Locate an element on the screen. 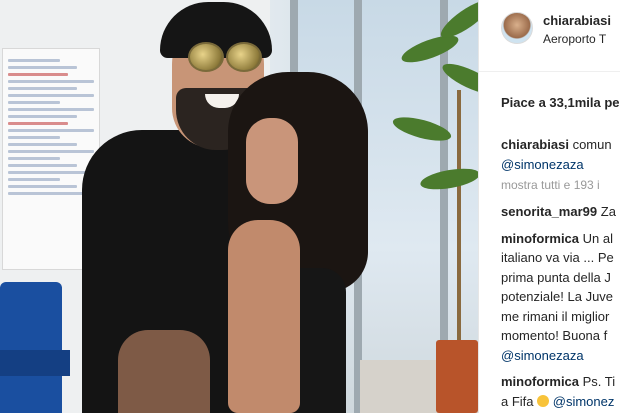  list-item: senorita_mar99 Za is located at coordinates (560, 212).